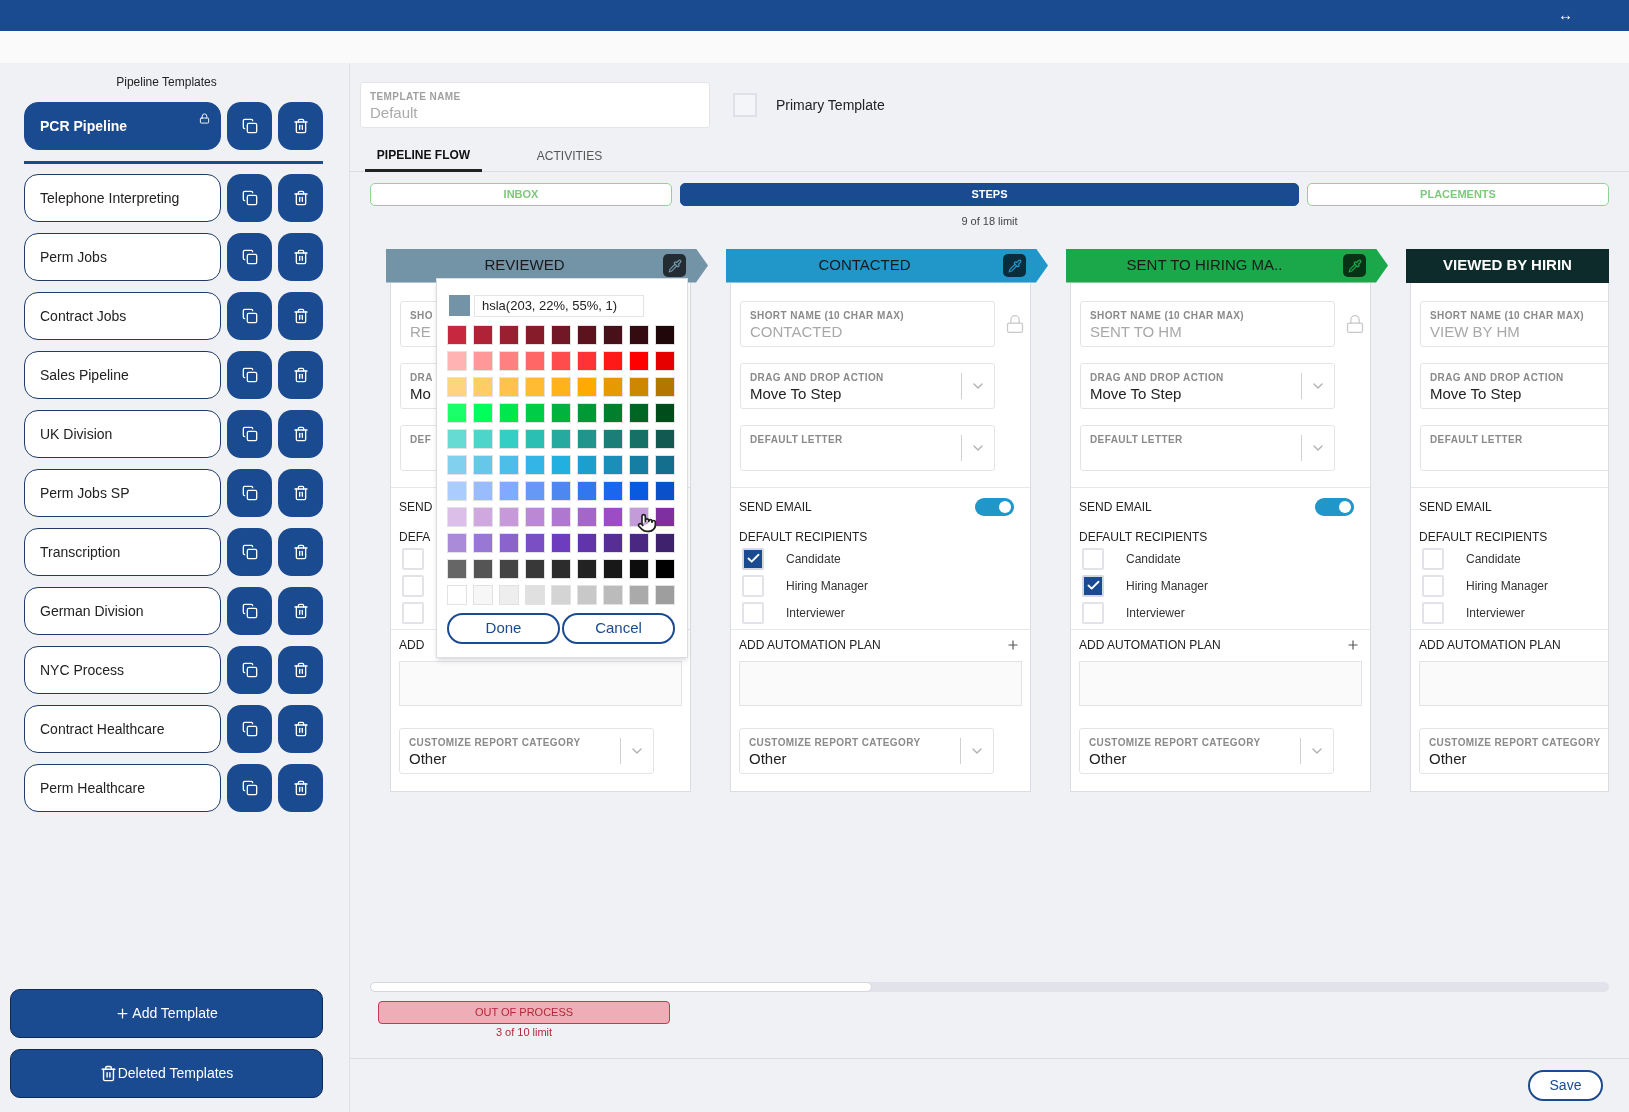 The height and width of the screenshot is (1112, 1629). I want to click on report-category-field: CUSTOMIZE REPORT CATEGORY Other, so click(1513, 750).